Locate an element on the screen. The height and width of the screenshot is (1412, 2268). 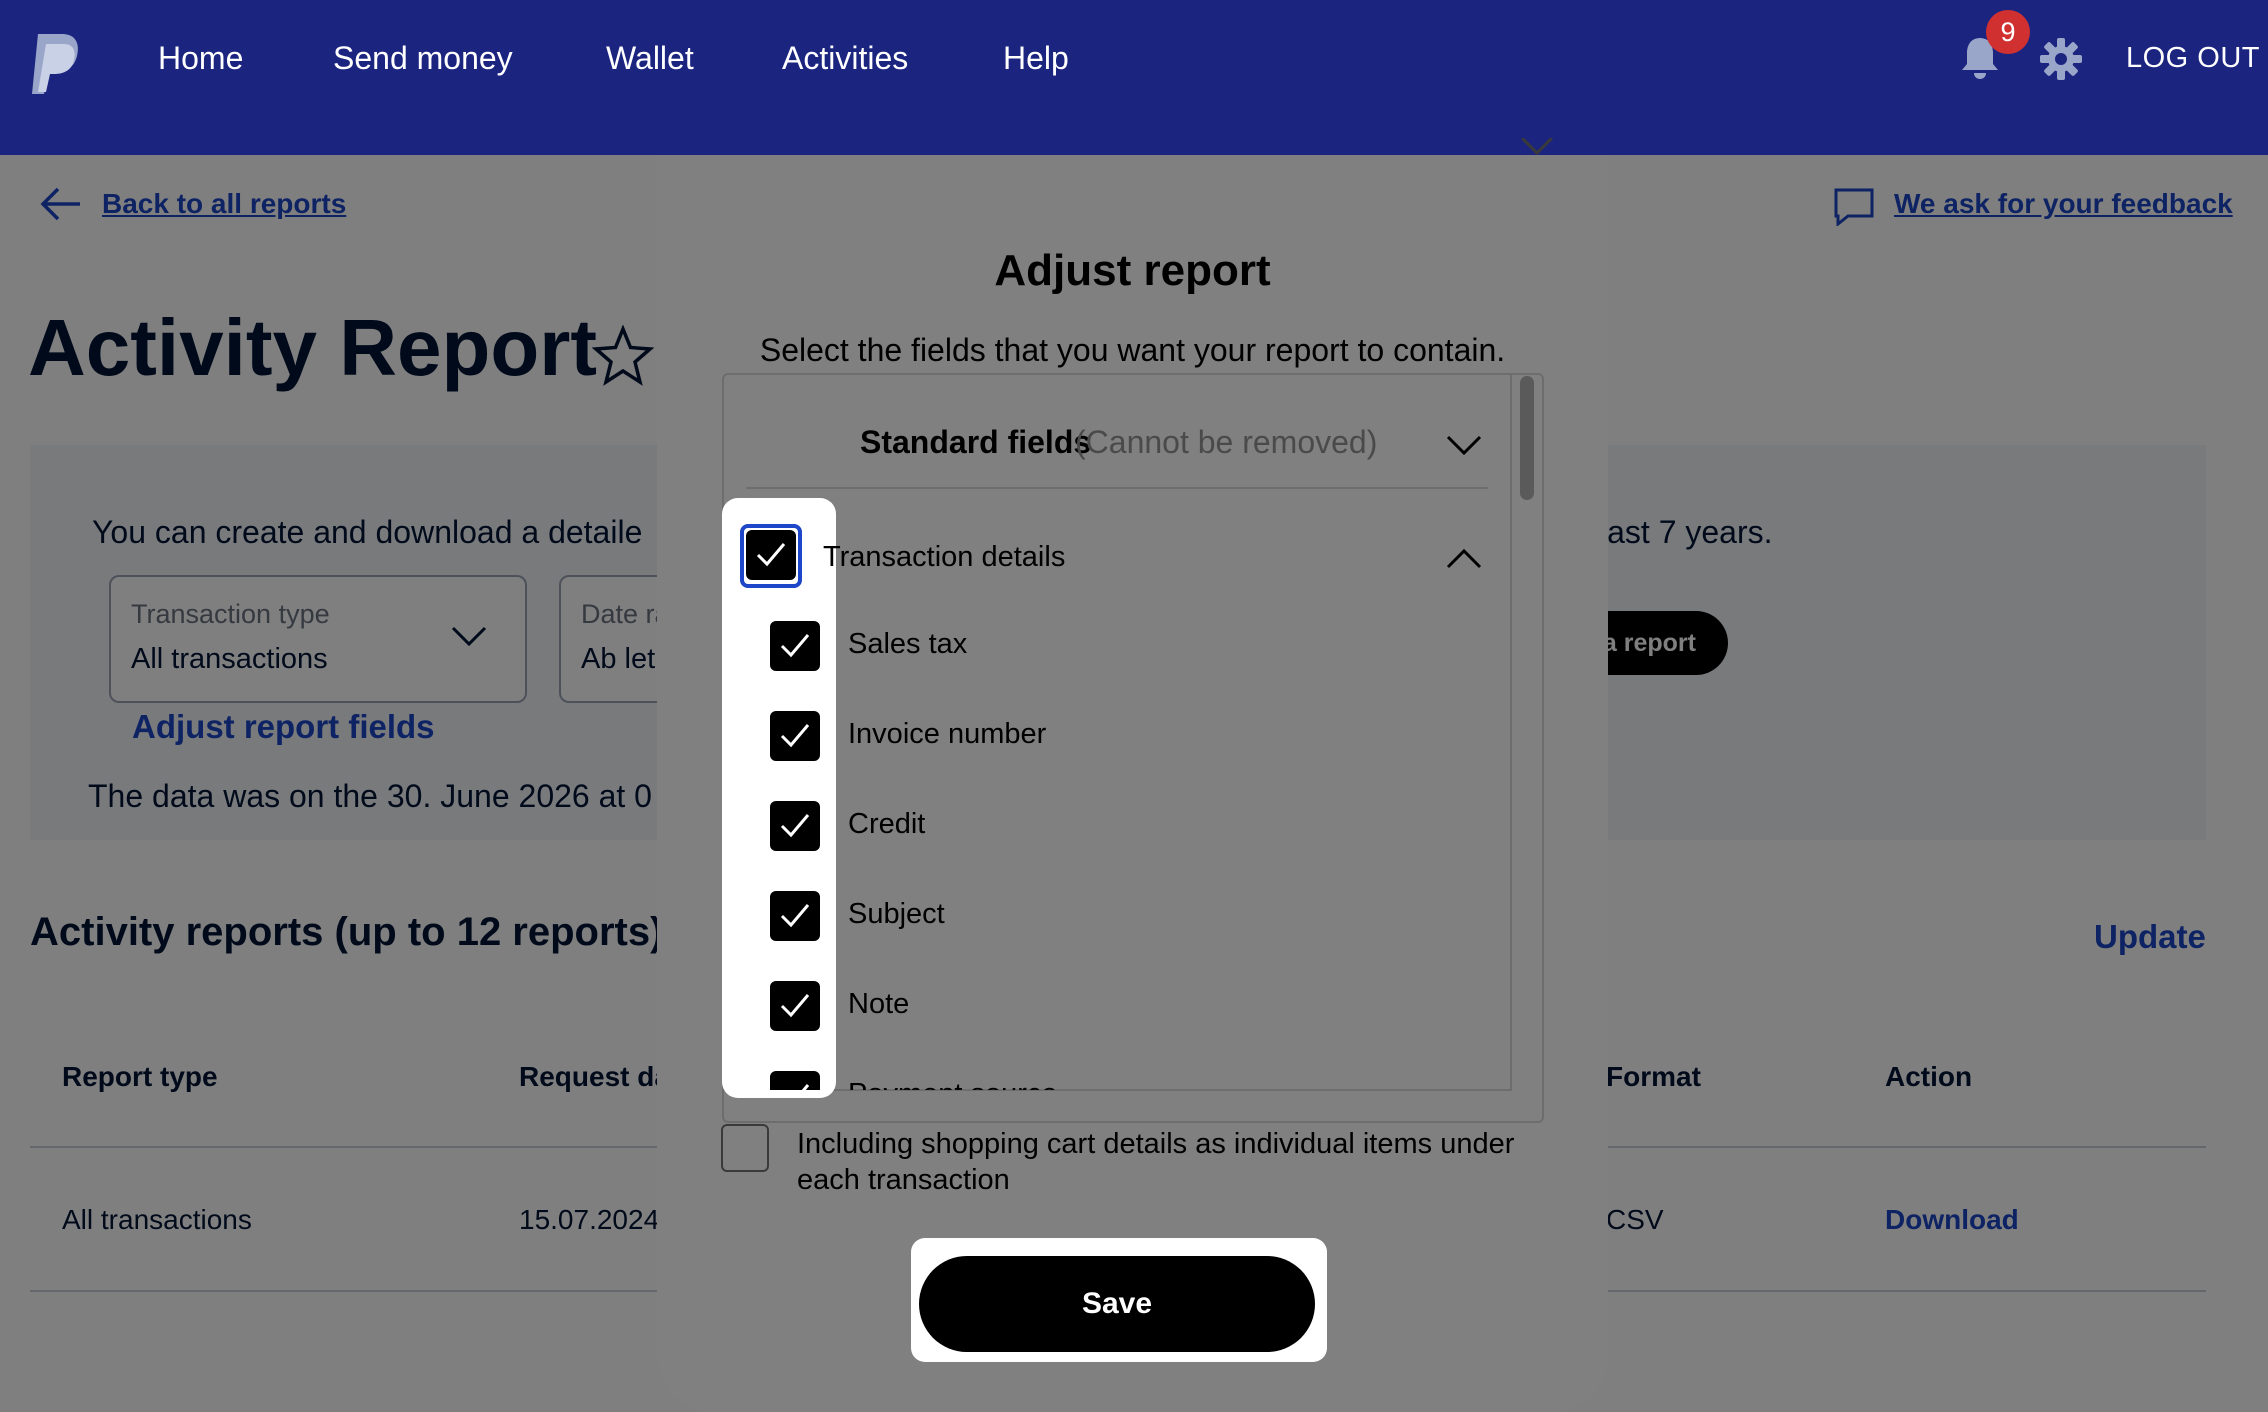
invoice-number-checkbox is located at coordinates (795, 736).